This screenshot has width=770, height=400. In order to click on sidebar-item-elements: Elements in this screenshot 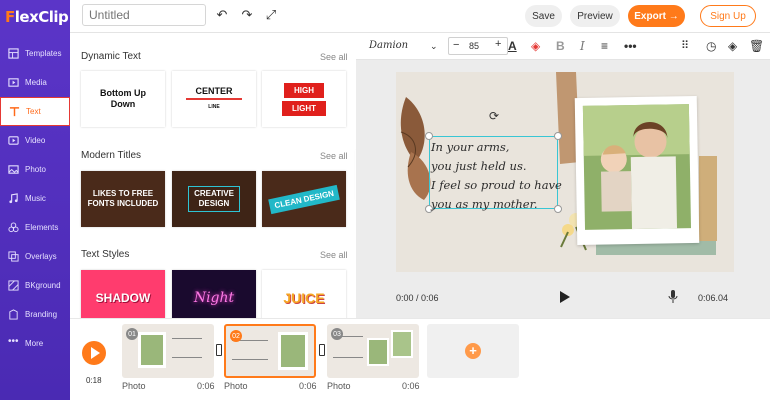, I will do `click(35, 227)`.